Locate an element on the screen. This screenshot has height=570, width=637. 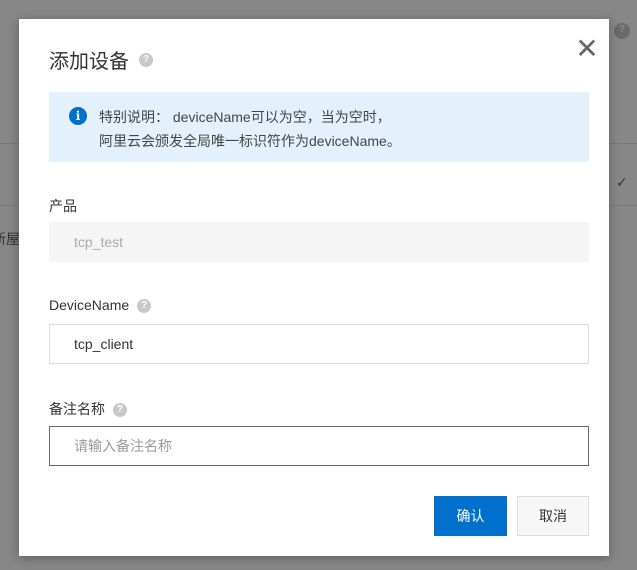
background-text: 新屋 is located at coordinates (10, 239).